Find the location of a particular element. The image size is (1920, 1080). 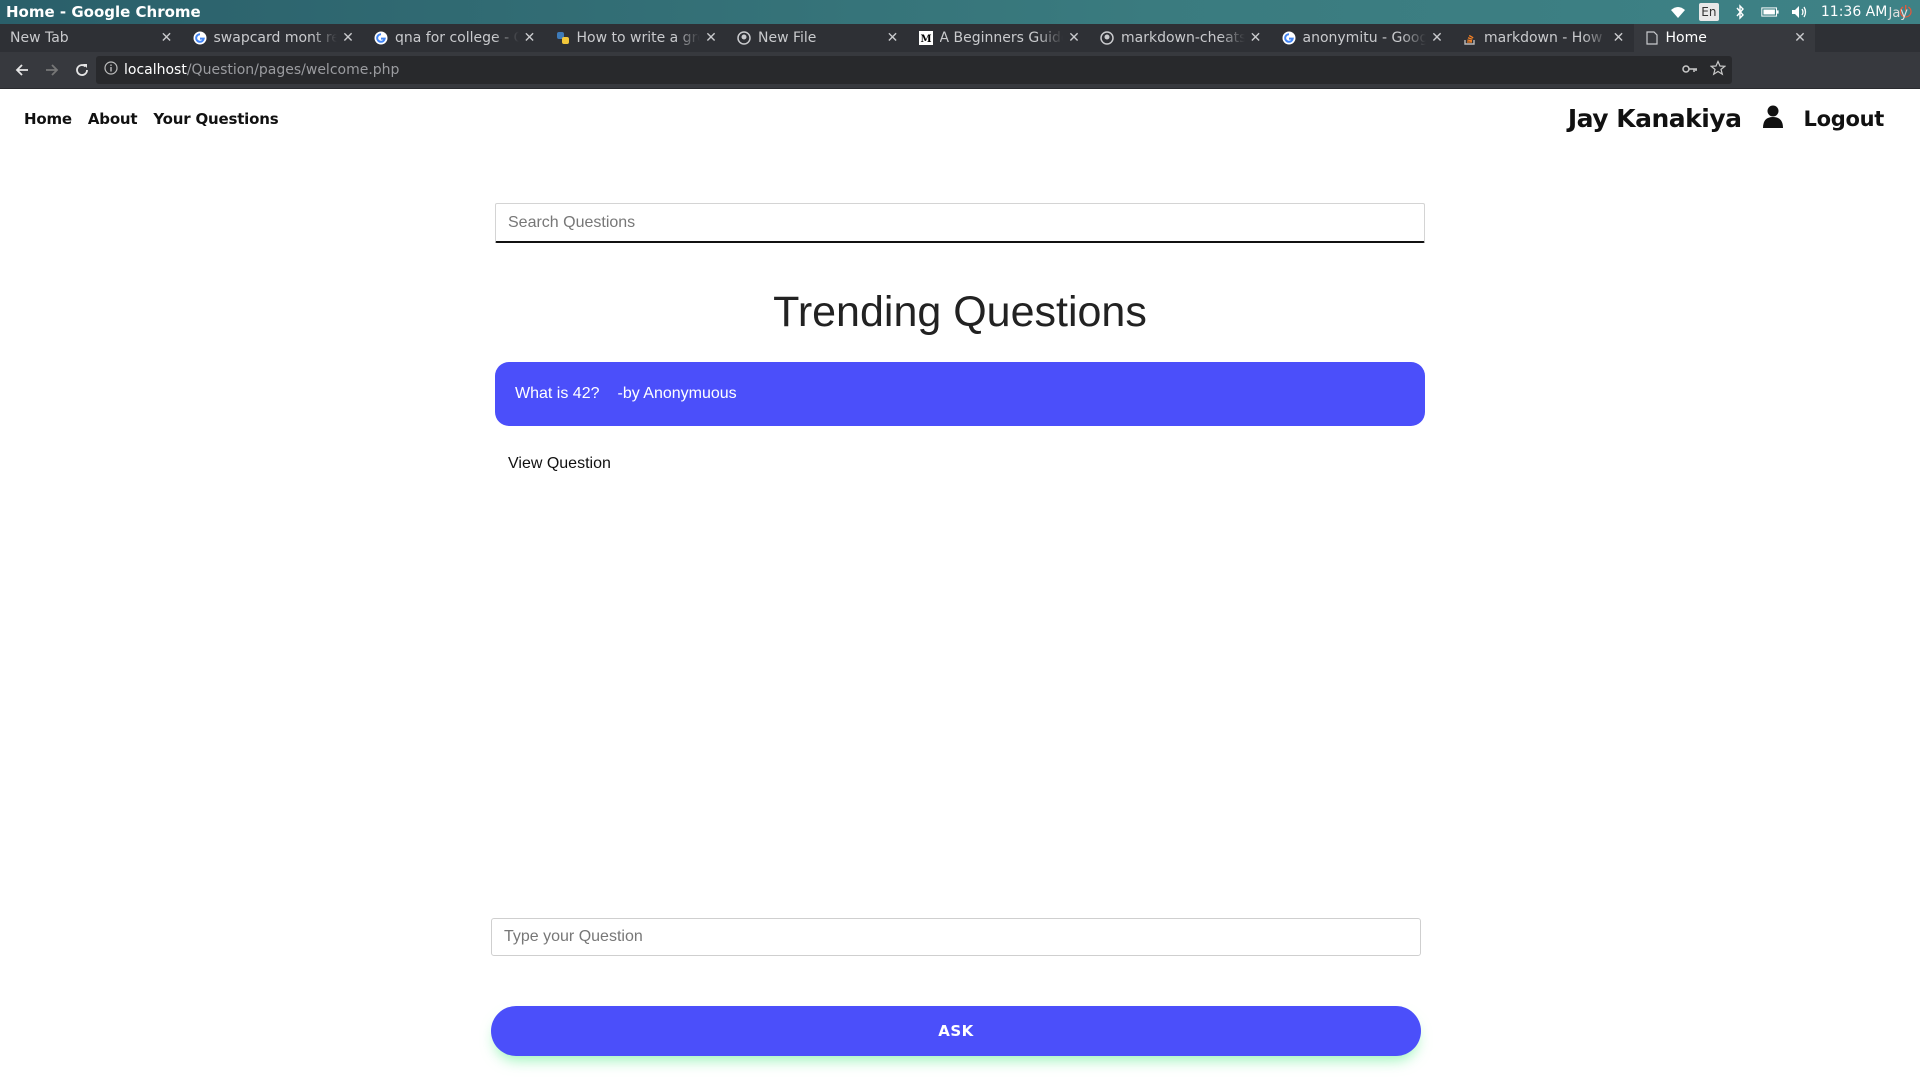

tab-title: markdown-cheats is located at coordinates (1183, 38).